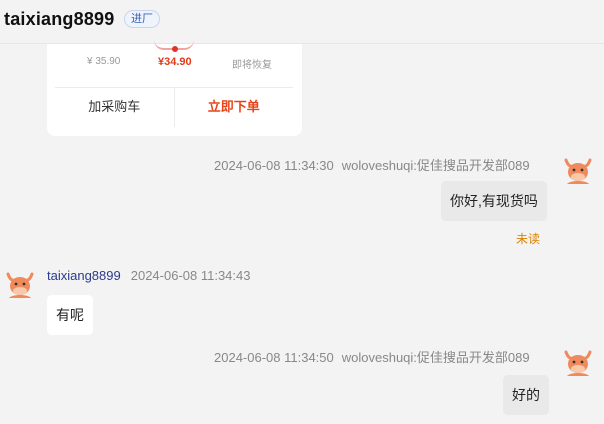 The image size is (604, 424). Describe the element at coordinates (175, 49) in the screenshot. I see `price-point` at that location.